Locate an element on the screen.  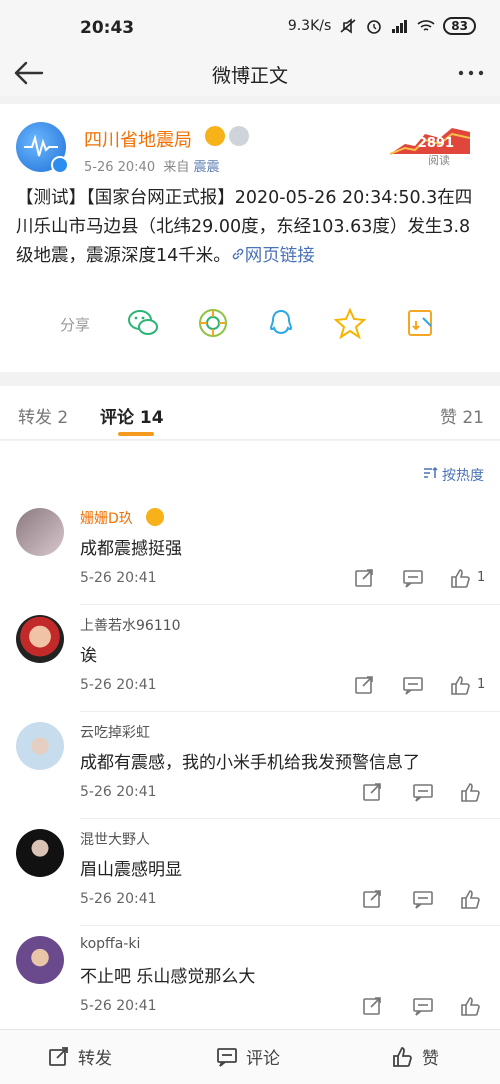
repost-label: 转发 is located at coordinates (95, 1059).